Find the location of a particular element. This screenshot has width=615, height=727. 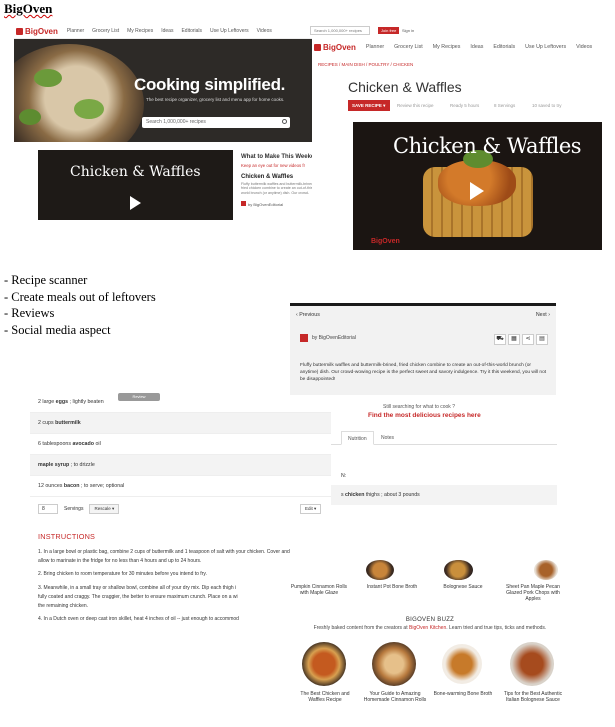

recipe-caption: Instant Pot Bone Broth is located at coordinates (392, 587).